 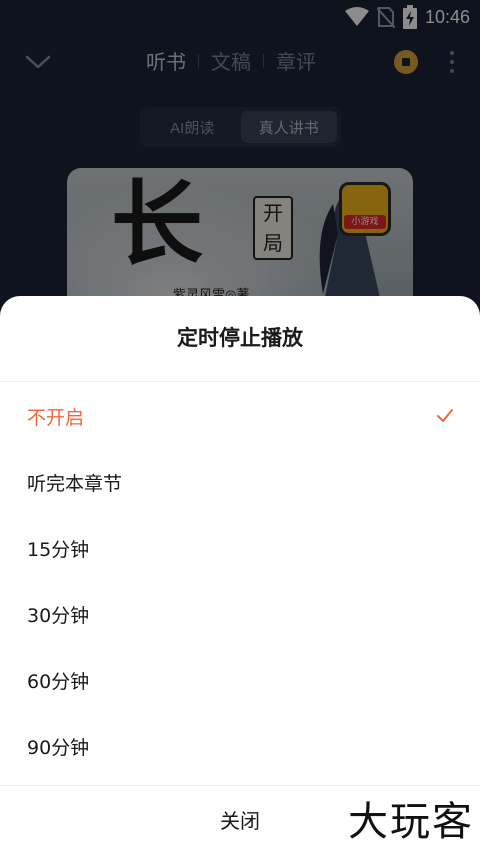 What do you see at coordinates (411, 822) in the screenshot?
I see `watermark: 大玩客` at bounding box center [411, 822].